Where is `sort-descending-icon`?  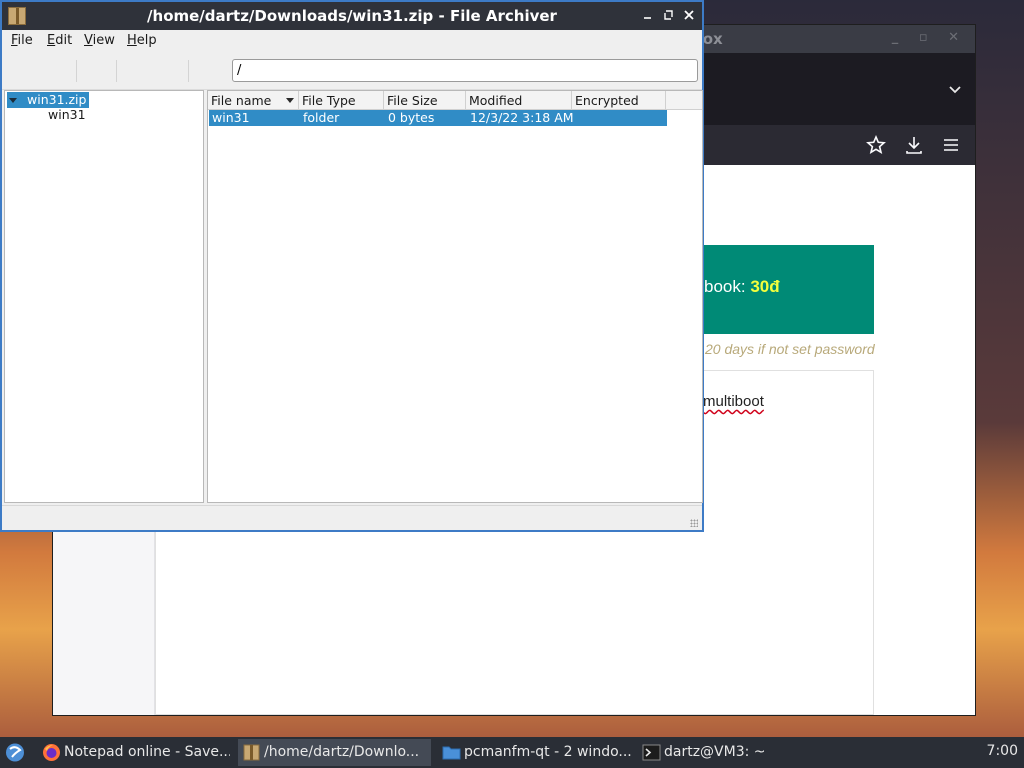
sort-descending-icon is located at coordinates (290, 100).